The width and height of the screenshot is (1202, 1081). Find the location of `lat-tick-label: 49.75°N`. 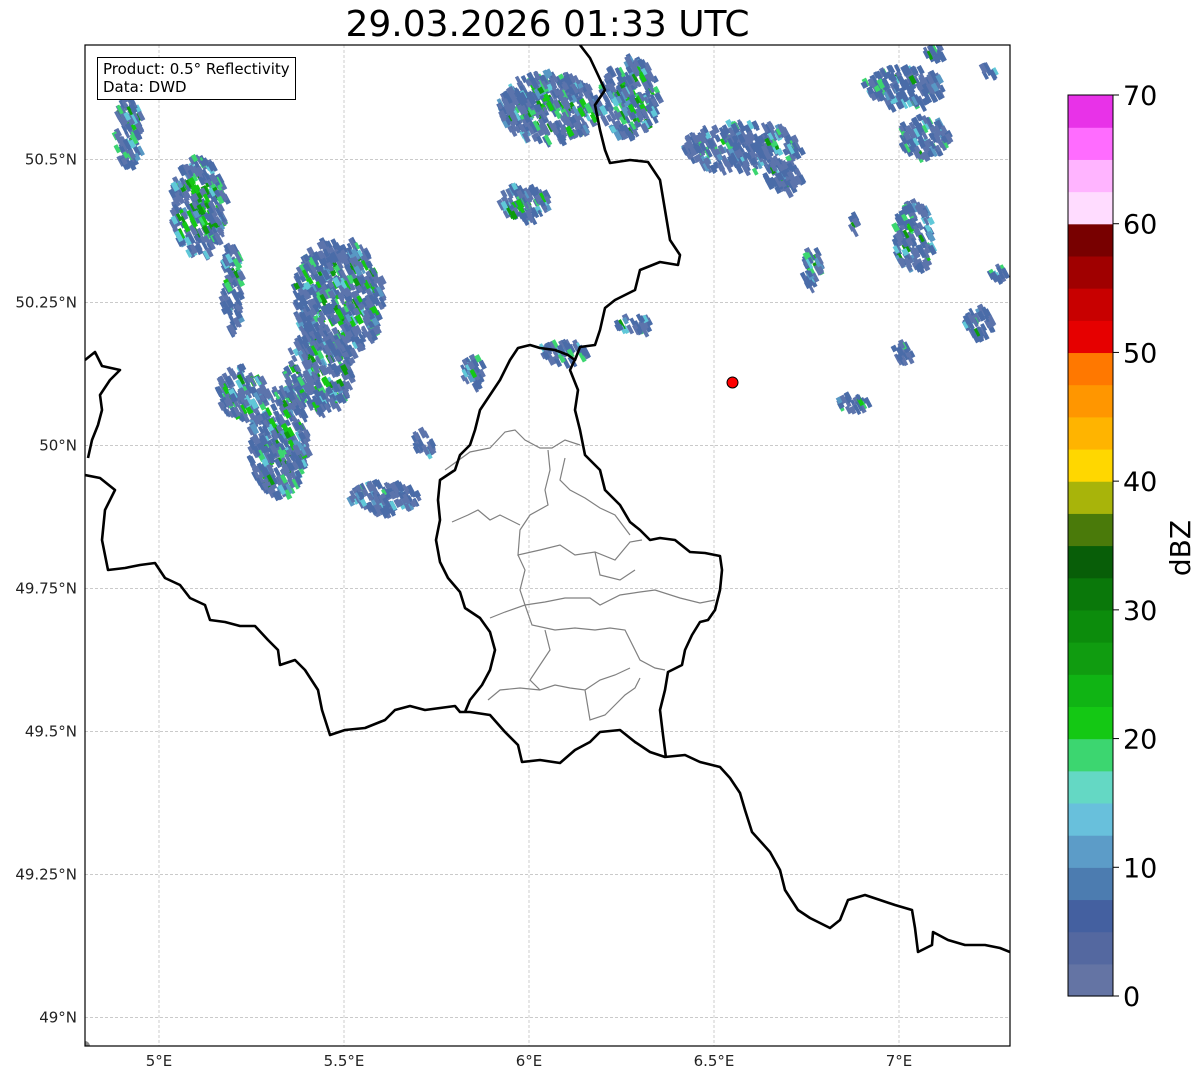

lat-tick-label: 49.75°N is located at coordinates (46, 588).